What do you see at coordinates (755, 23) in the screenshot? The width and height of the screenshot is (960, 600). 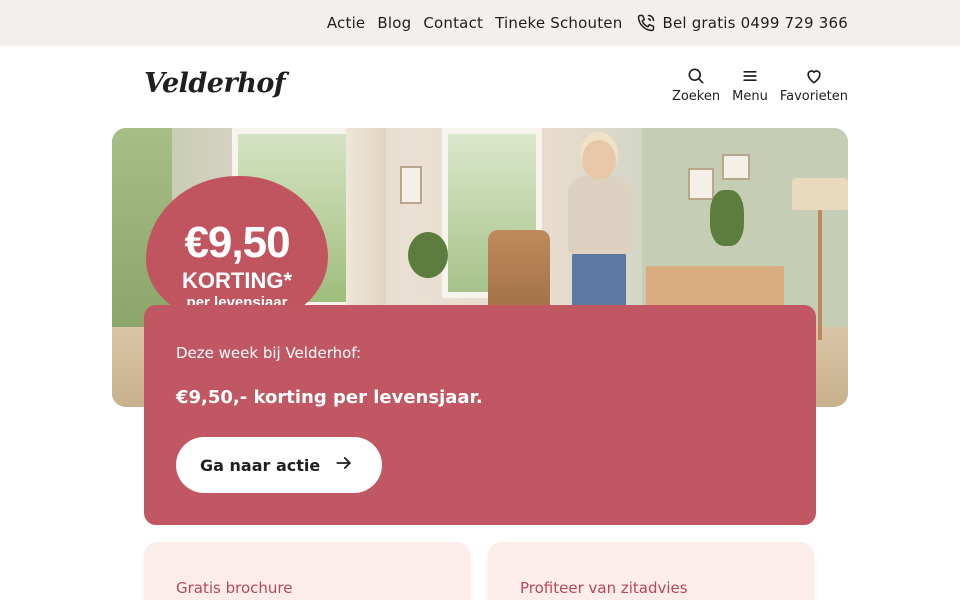 I see `phone-label: Bel gratis 0499 729 366` at bounding box center [755, 23].